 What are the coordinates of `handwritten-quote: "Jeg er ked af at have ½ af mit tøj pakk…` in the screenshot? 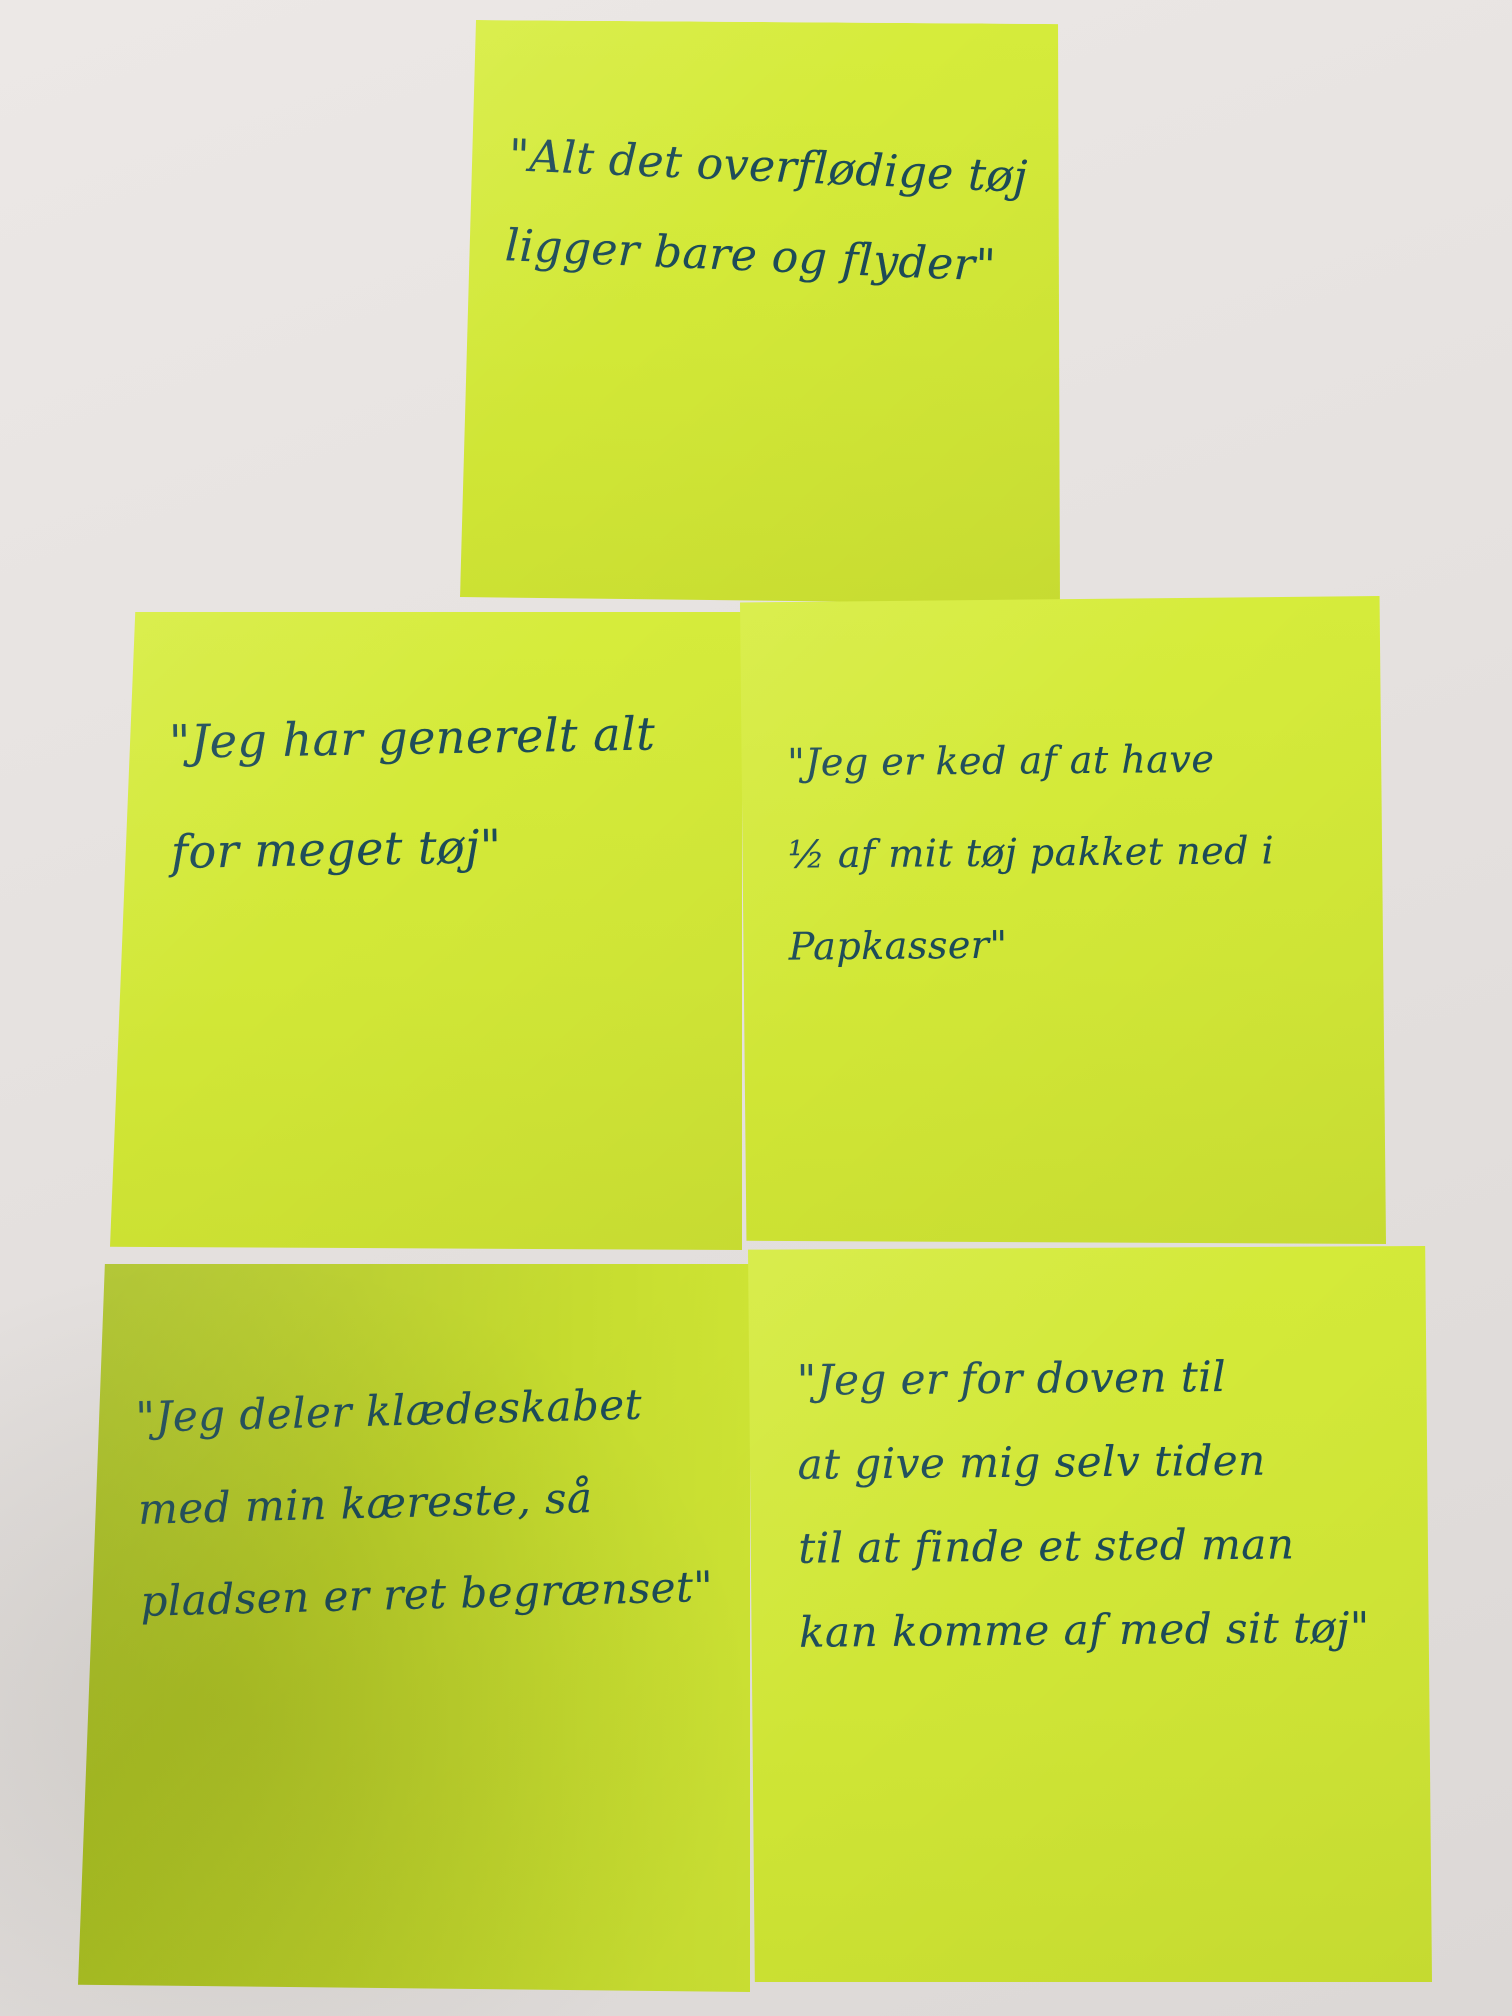 It's located at (1031, 852).